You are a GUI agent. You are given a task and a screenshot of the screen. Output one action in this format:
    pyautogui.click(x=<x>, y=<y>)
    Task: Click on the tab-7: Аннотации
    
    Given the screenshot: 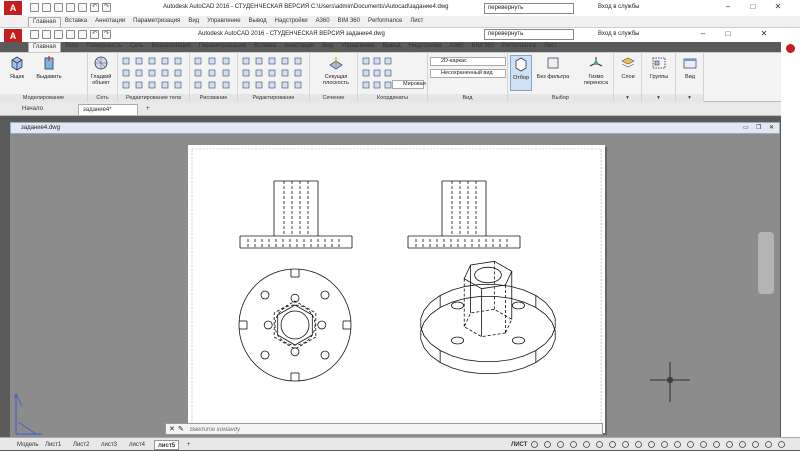 What is the action you would take?
    pyautogui.click(x=299, y=47)
    